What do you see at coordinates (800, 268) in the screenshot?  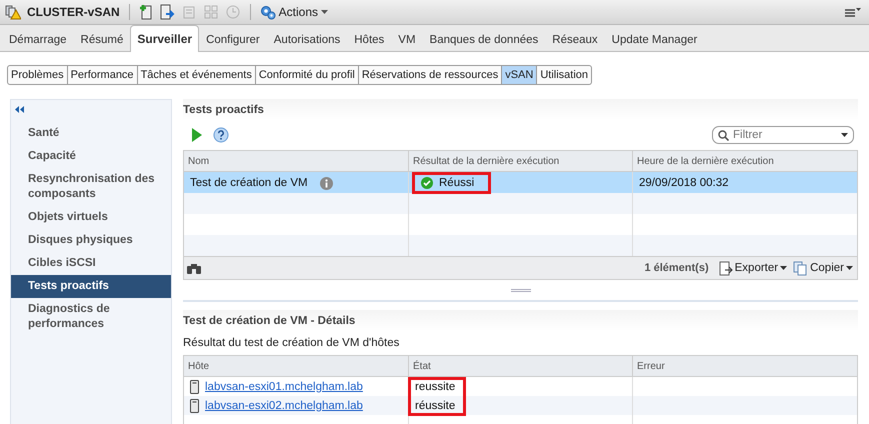 I see `copy-icon` at bounding box center [800, 268].